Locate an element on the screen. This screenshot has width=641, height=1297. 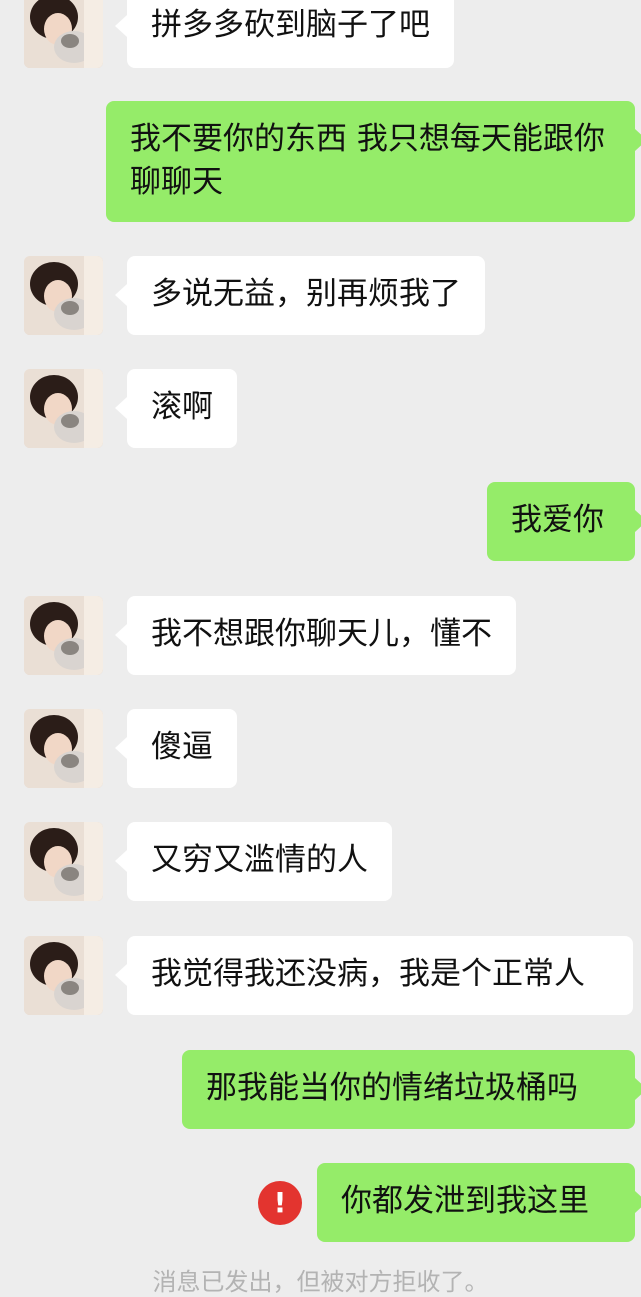
message-bubble: 我爱你 is located at coordinates (564, 521).